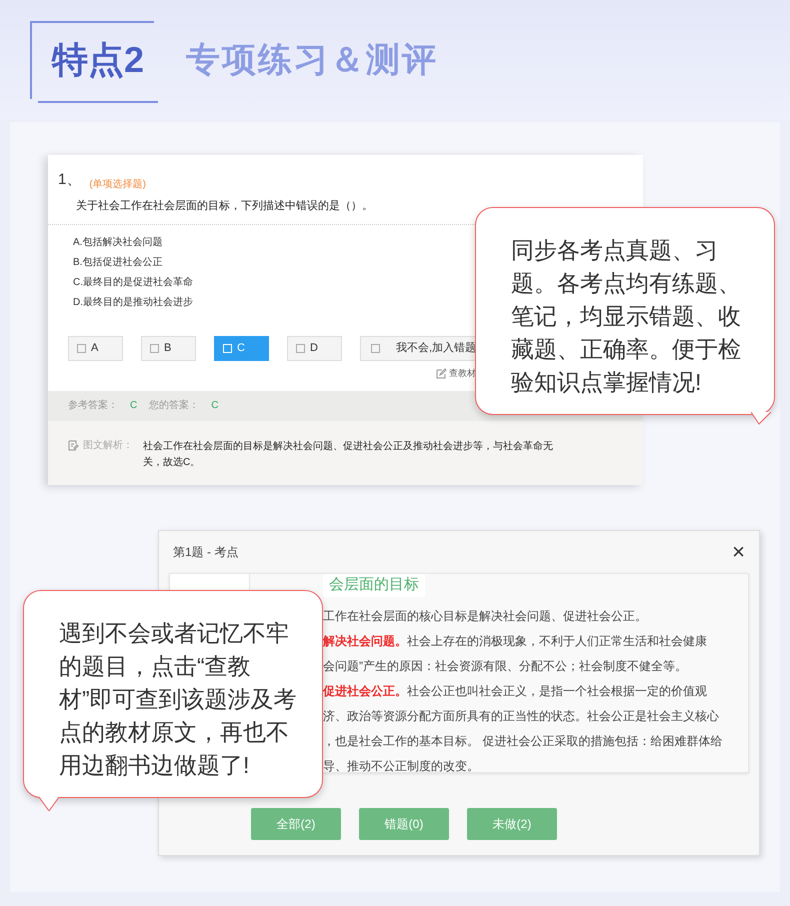 This screenshot has width=790, height=906. Describe the element at coordinates (95, 348) in the screenshot. I see `answer-button: A` at that location.